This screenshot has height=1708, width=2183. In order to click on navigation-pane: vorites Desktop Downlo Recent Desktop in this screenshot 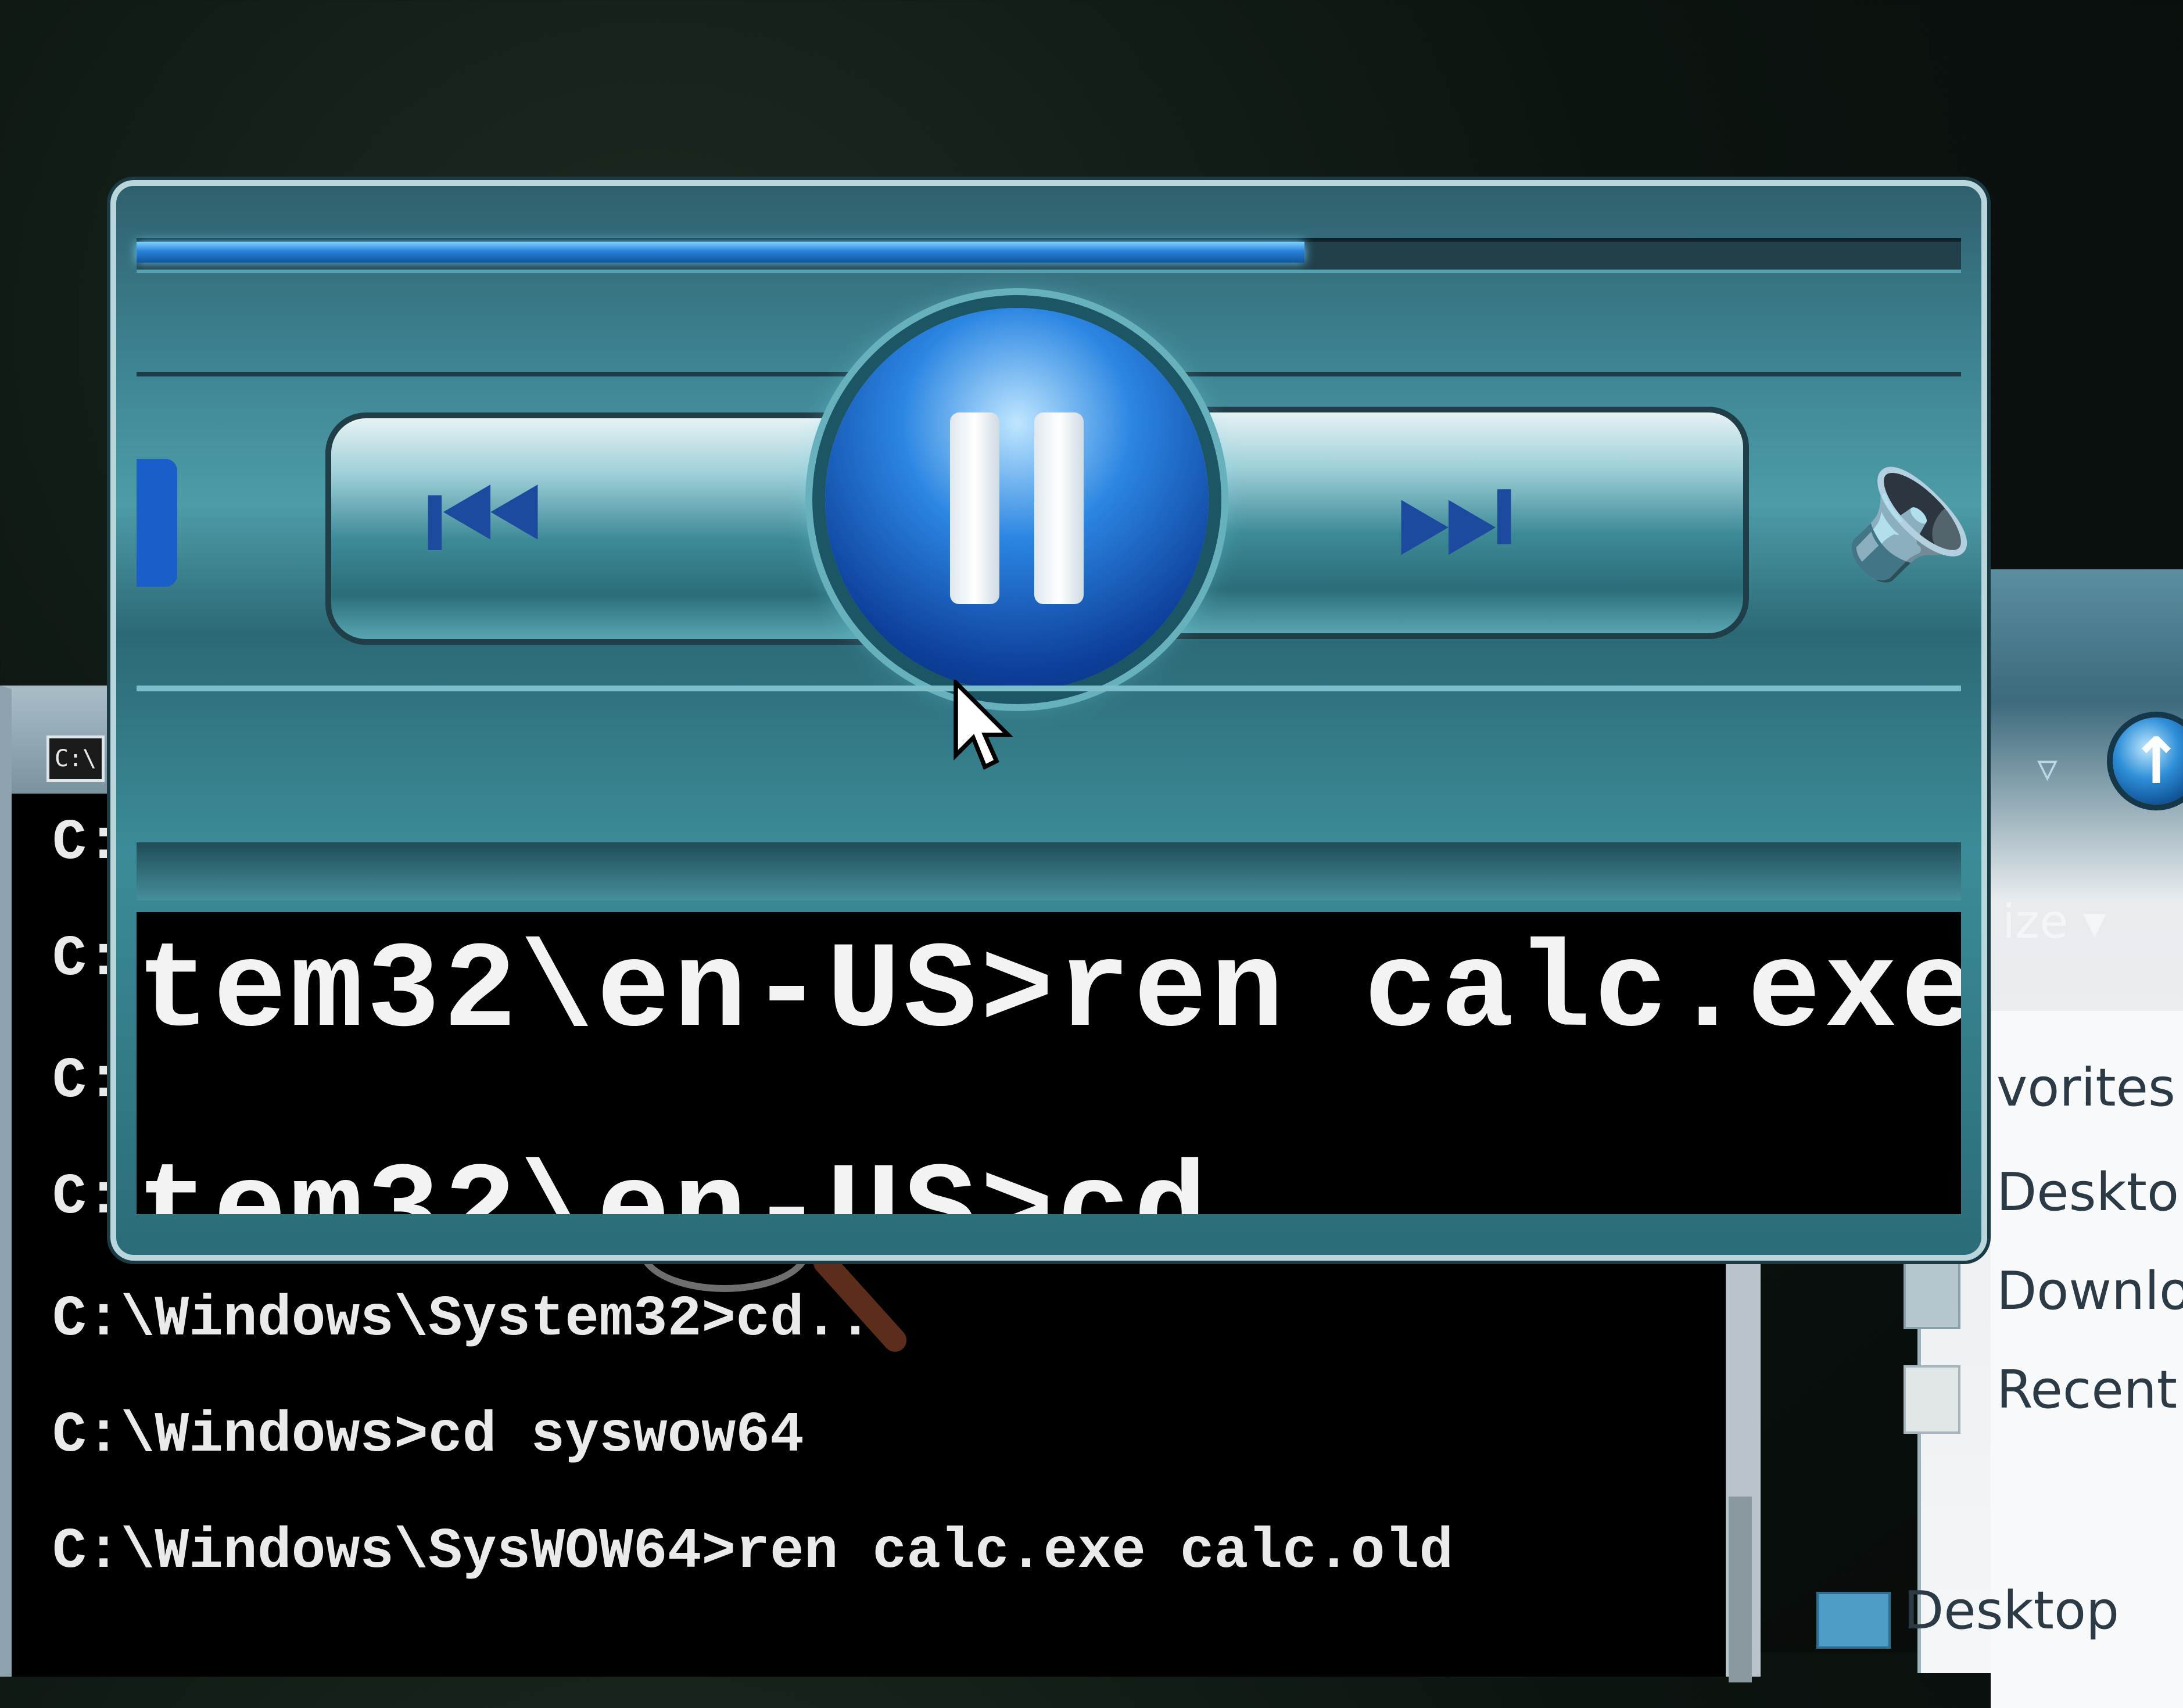, I will do `click(1999, 1359)`.